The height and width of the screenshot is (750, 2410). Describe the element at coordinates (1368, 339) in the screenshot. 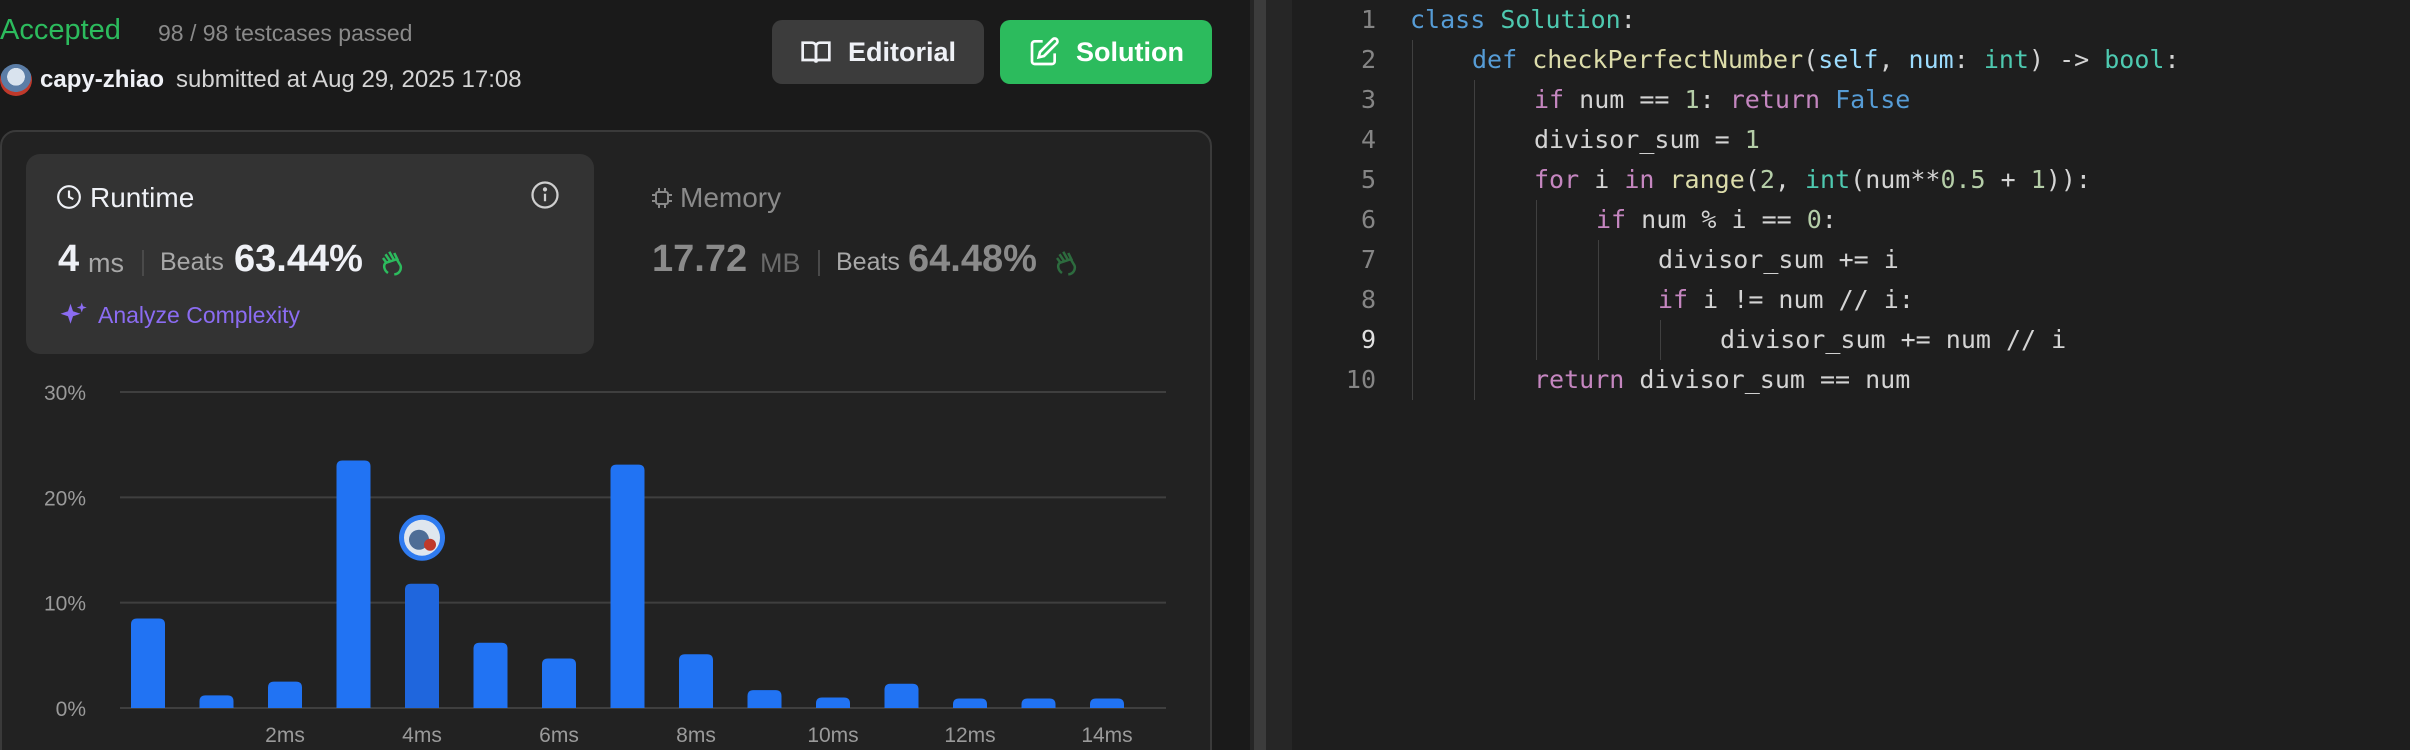

I see `line-number: 9` at that location.